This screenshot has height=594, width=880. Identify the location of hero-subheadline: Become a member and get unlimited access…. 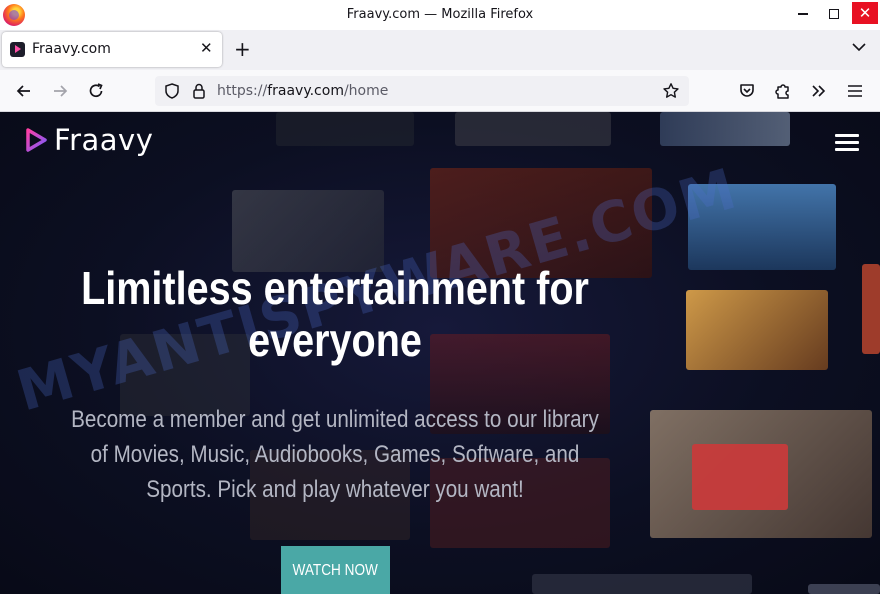
(335, 454).